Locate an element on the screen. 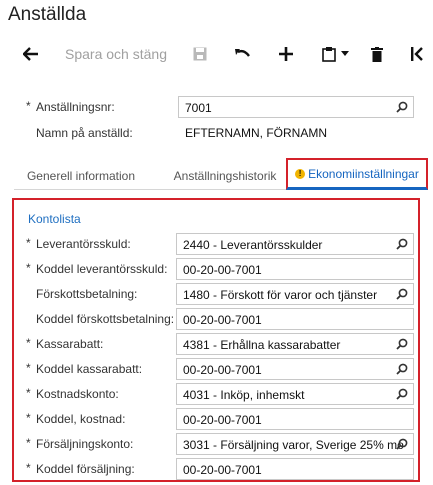  cash-discount-field: 4381 - Erhållna kassarabatter is located at coordinates (295, 344).